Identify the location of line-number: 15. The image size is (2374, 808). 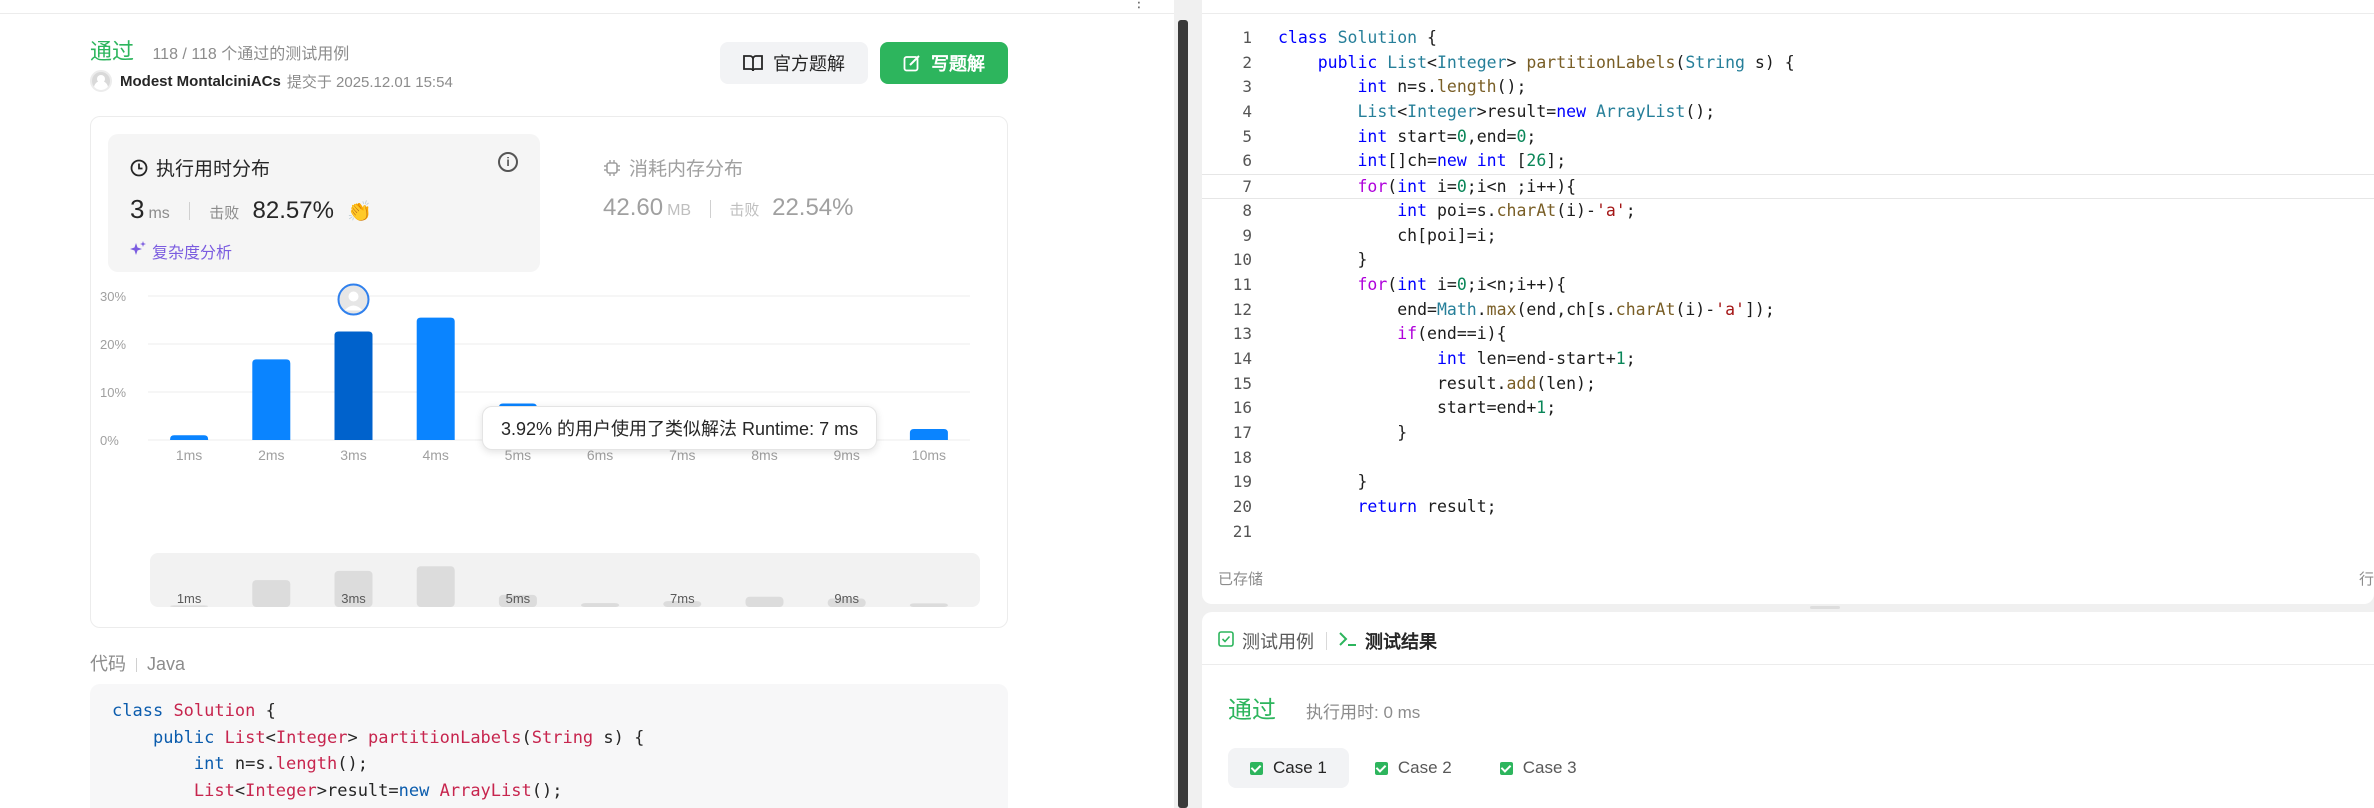
(1242, 383).